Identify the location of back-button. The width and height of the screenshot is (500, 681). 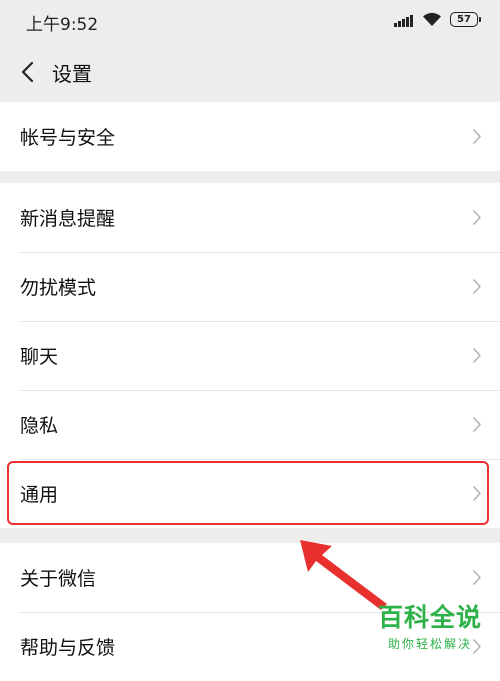
(27, 72).